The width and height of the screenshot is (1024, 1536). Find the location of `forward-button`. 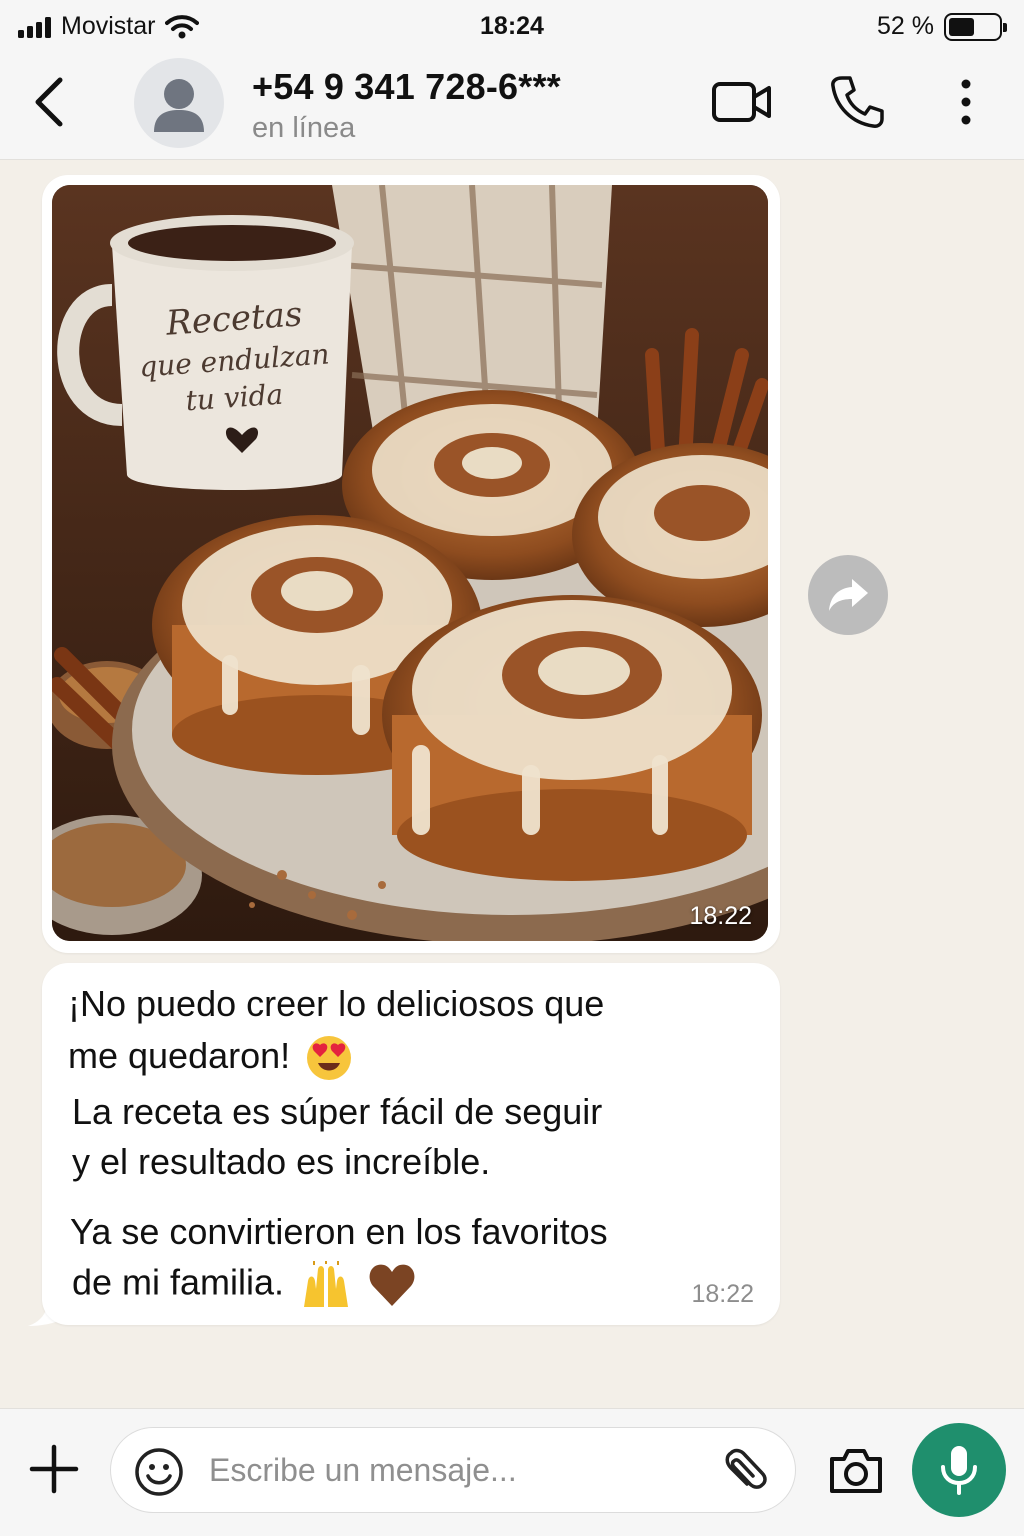

forward-button is located at coordinates (848, 595).